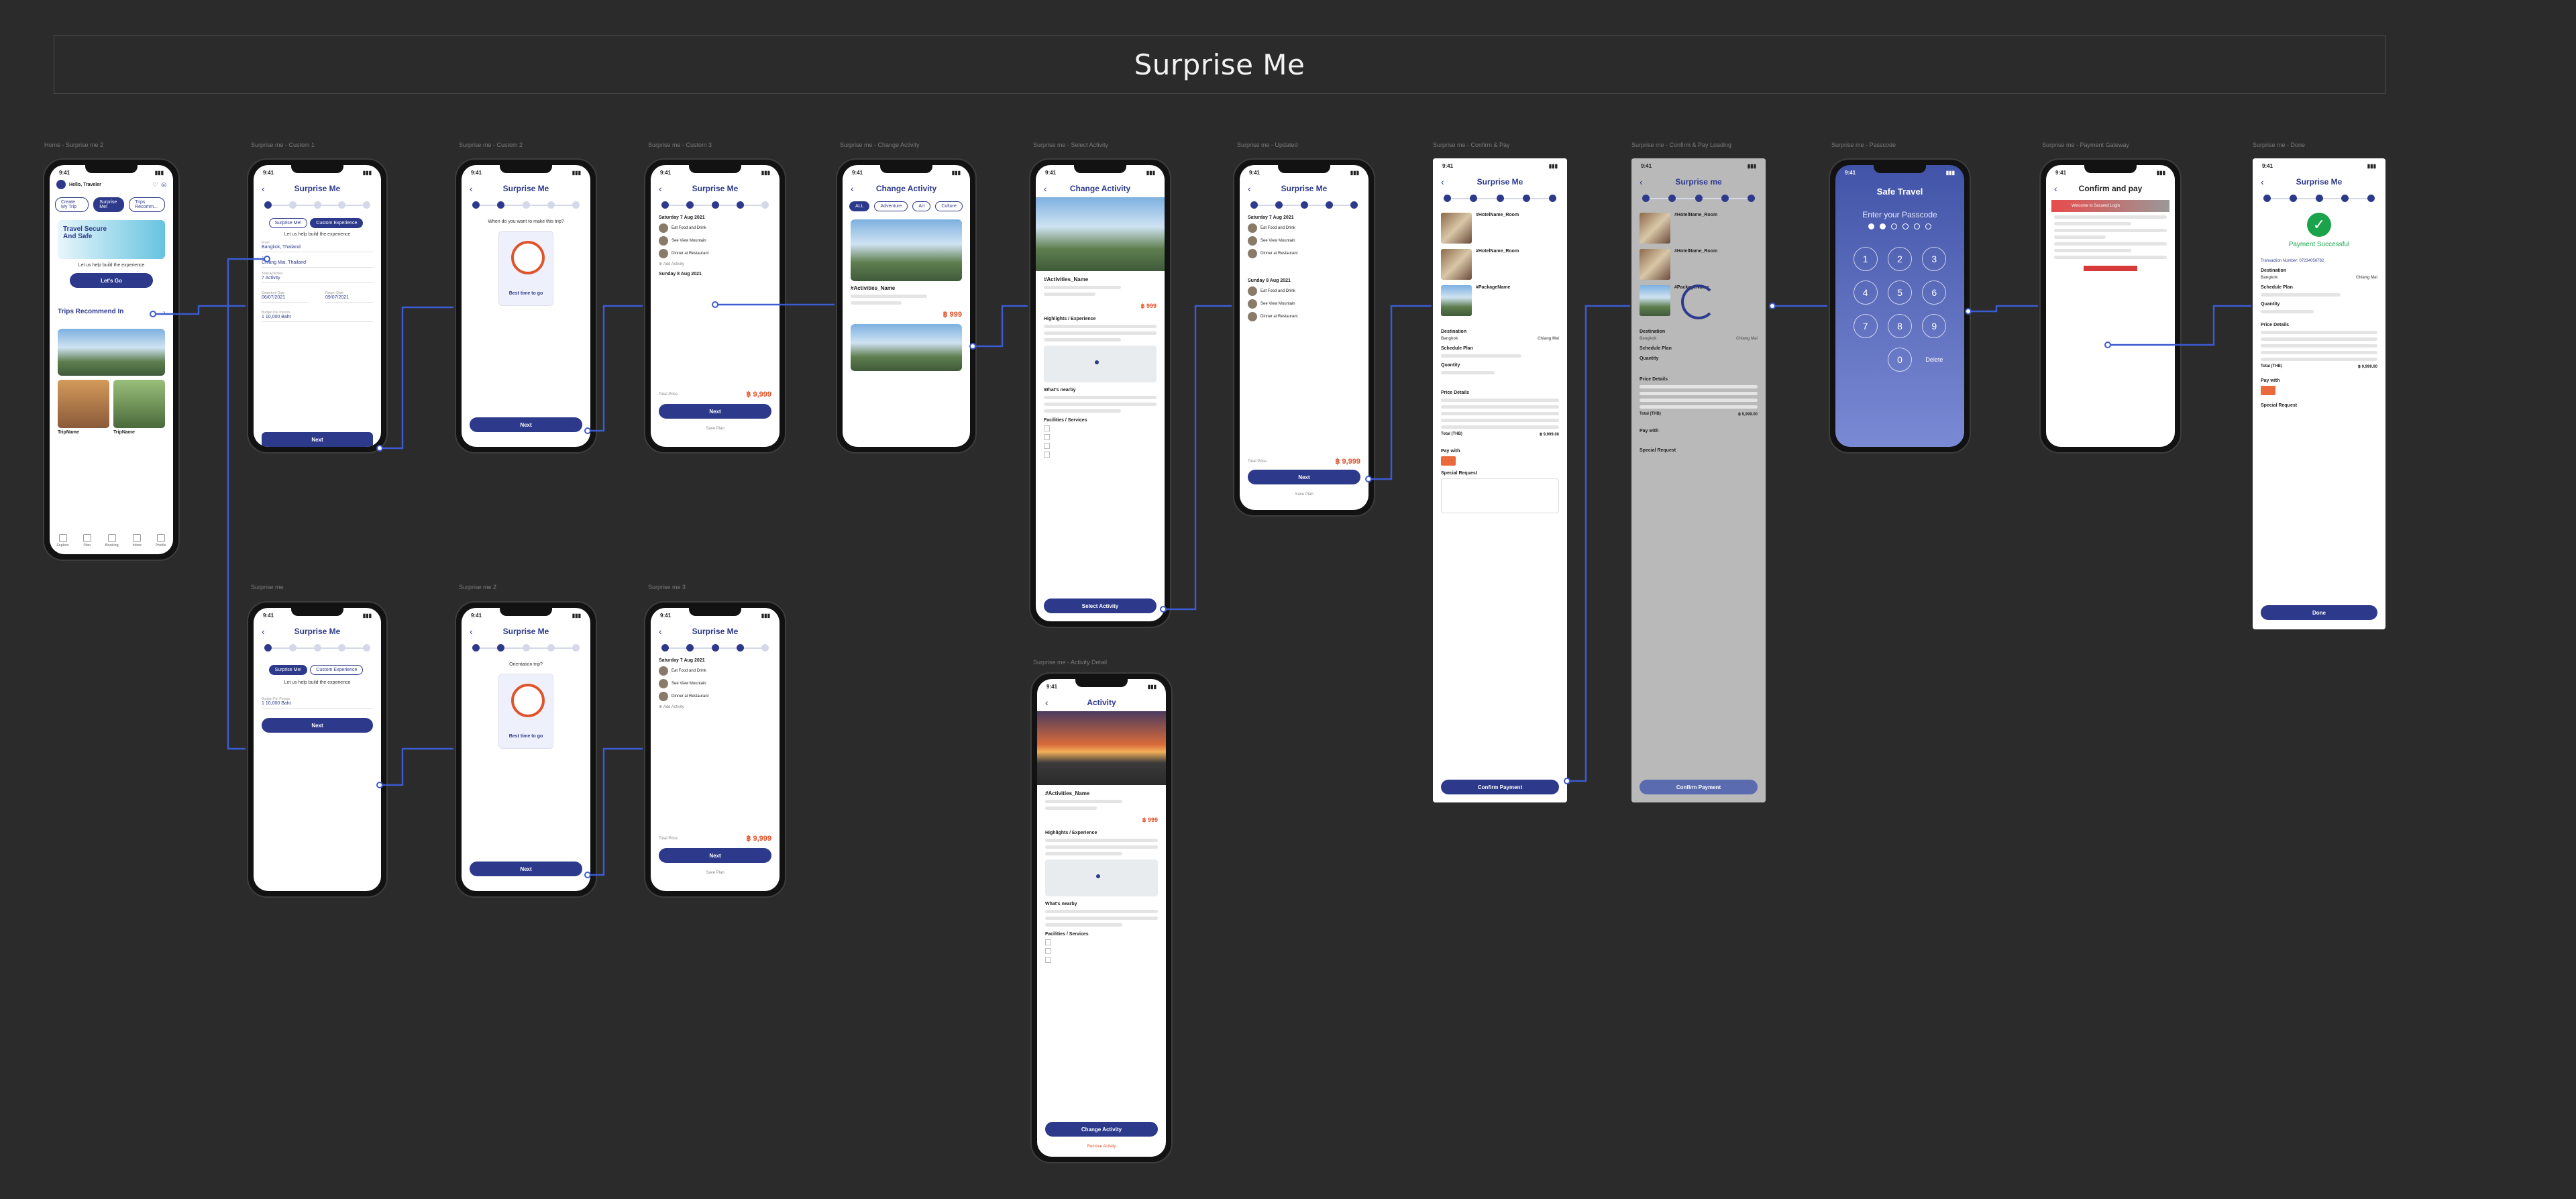  Describe the element at coordinates (349, 297) in the screenshot. I see `return-date-field: Return Date 09/07/2021` at that location.